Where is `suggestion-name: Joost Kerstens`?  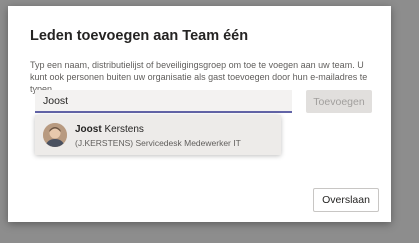
suggestion-name: Joost Kerstens is located at coordinates (109, 129).